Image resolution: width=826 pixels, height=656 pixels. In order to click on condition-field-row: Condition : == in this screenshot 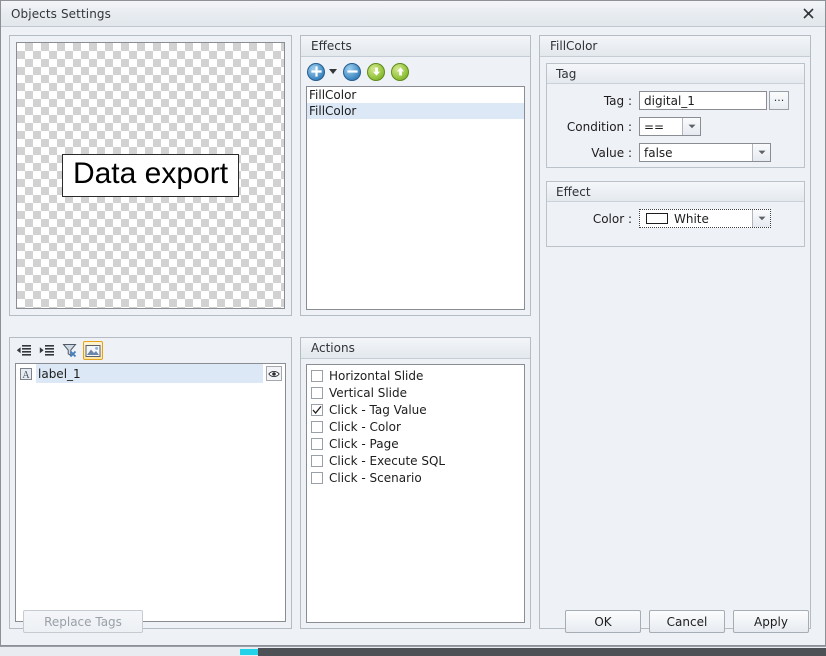, I will do `click(675, 126)`.